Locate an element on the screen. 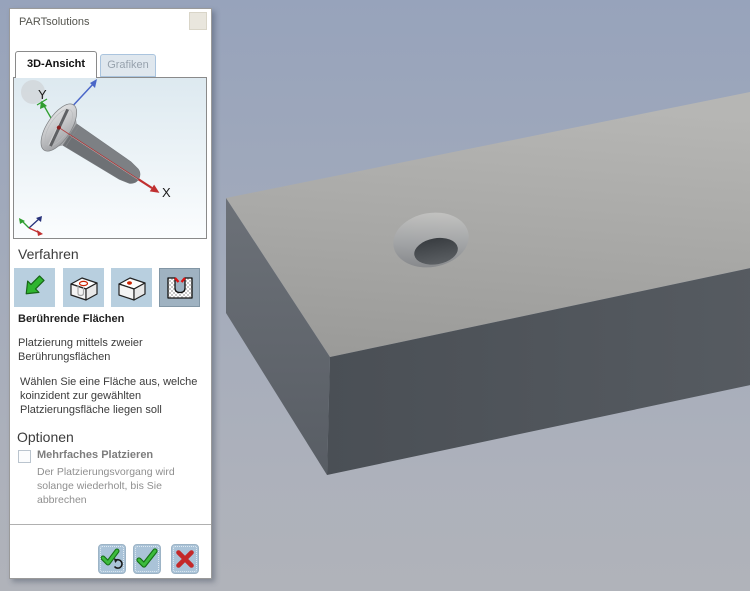  method-toolbar is located at coordinates (110, 288).